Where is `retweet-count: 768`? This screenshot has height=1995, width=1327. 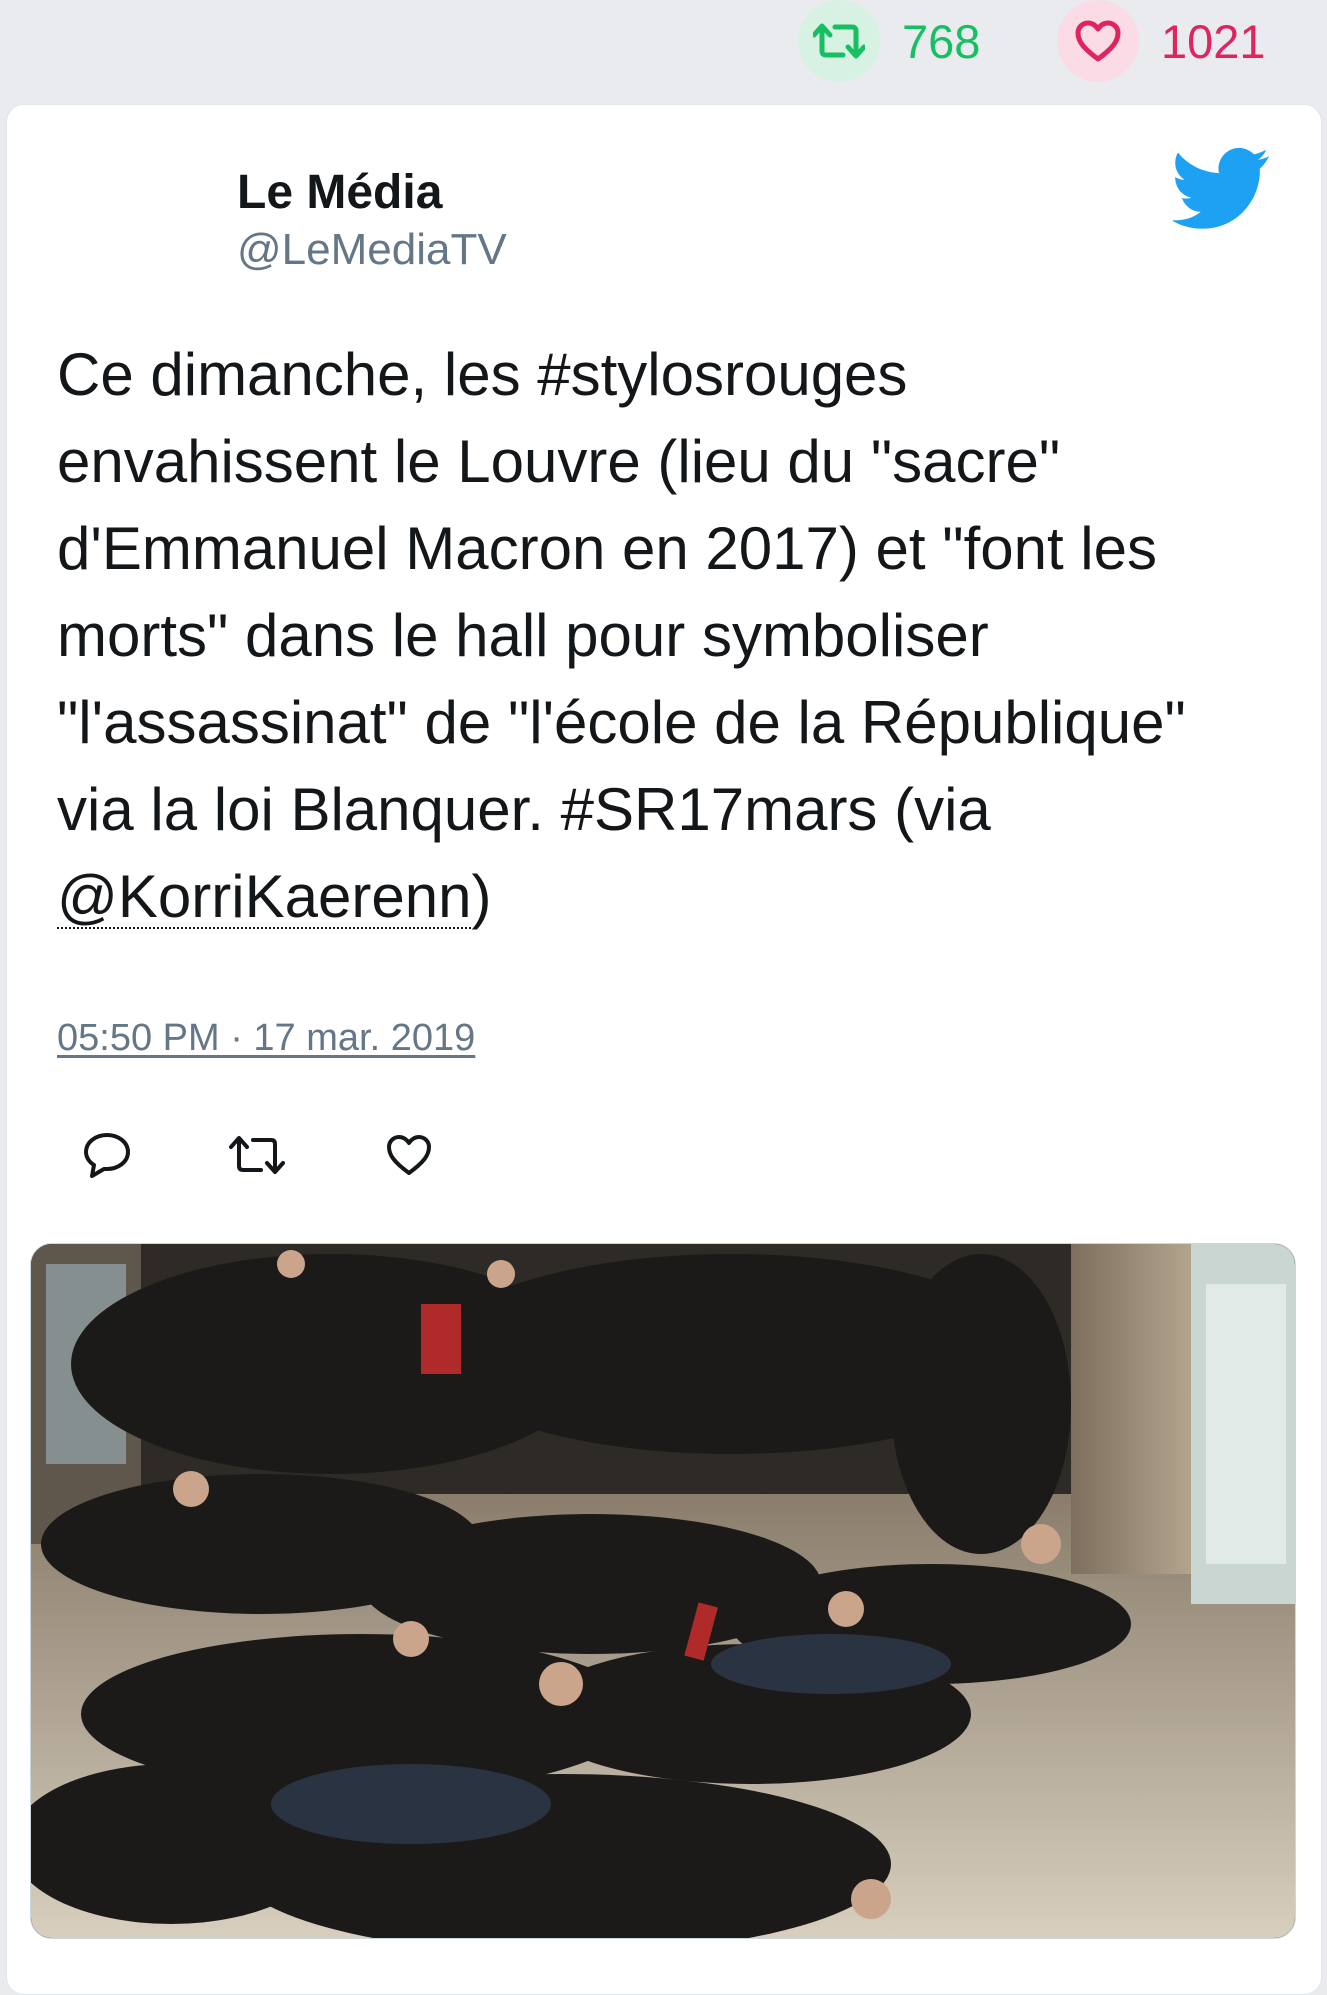 retweet-count: 768 is located at coordinates (941, 41).